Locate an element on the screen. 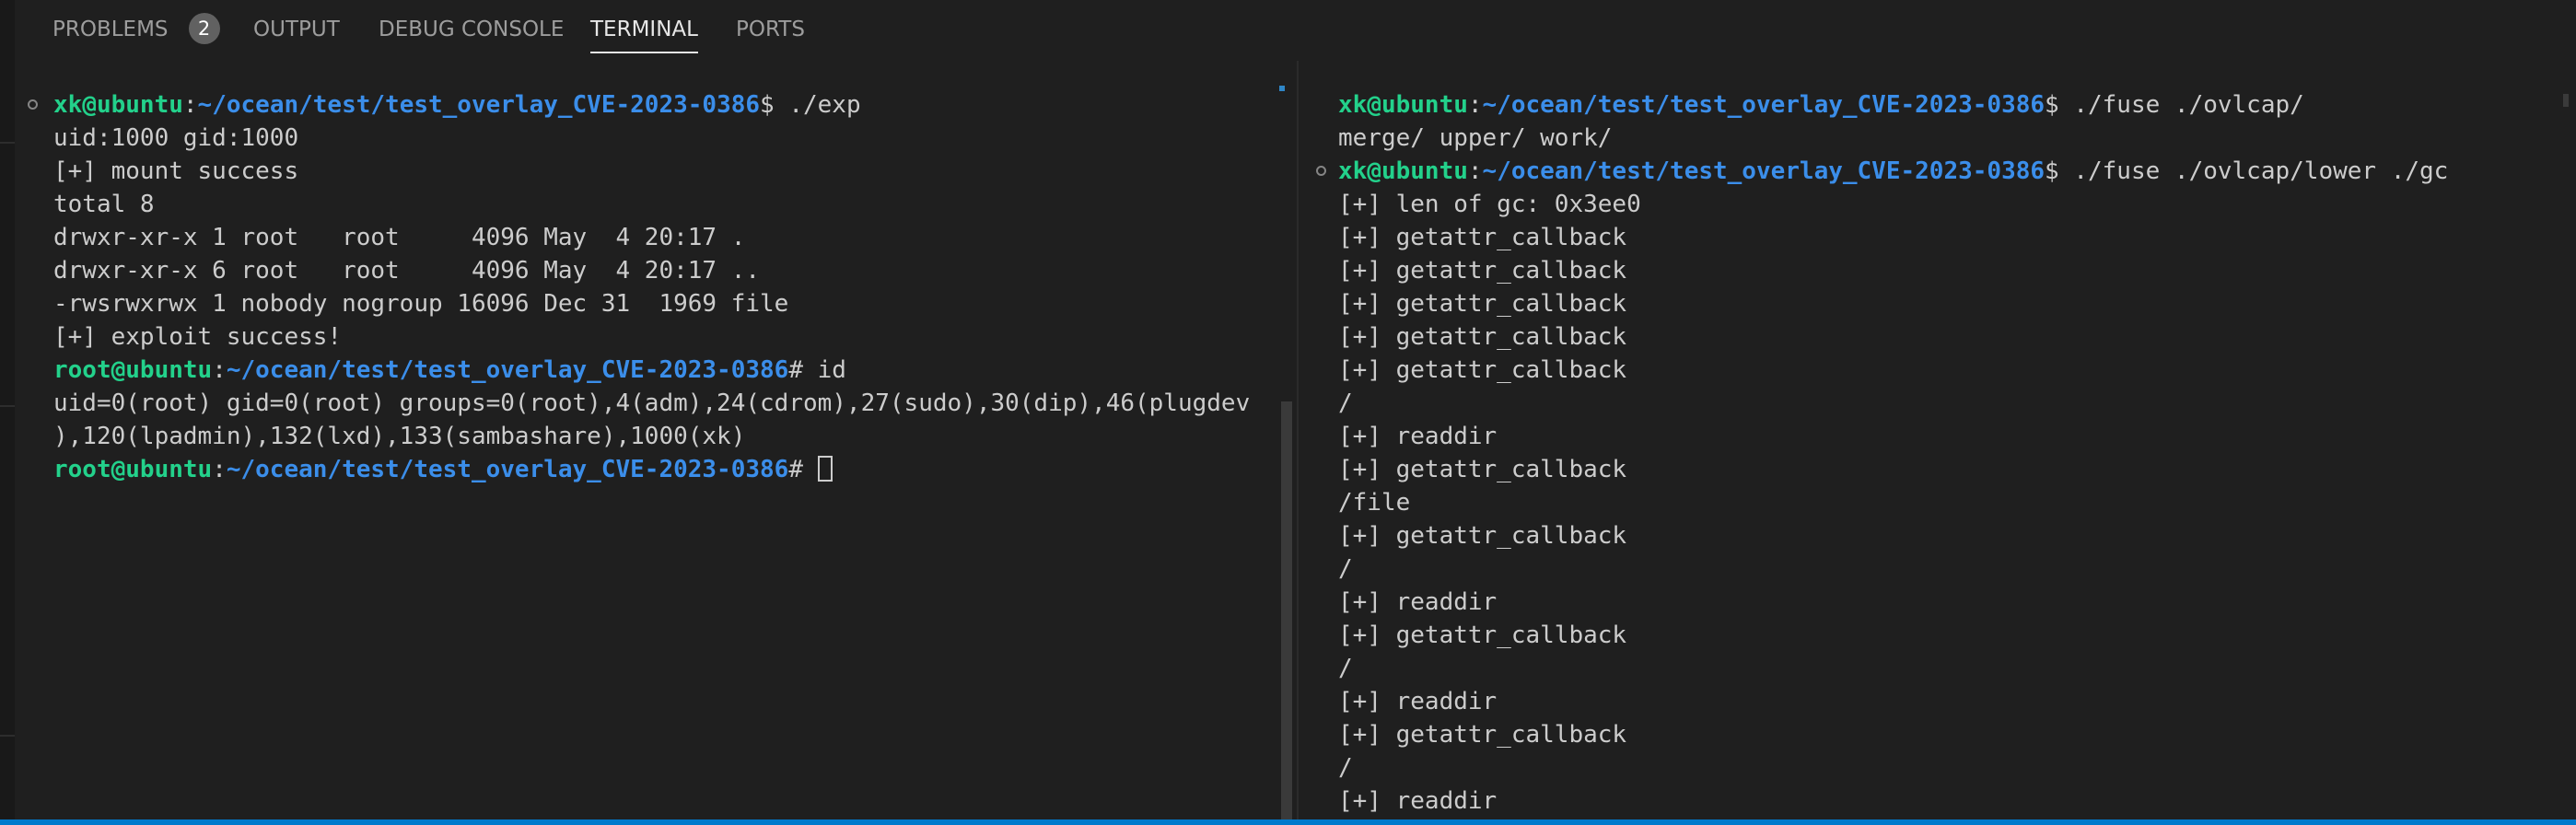 This screenshot has height=825, width=2576. output-line: /file is located at coordinates (1374, 503).